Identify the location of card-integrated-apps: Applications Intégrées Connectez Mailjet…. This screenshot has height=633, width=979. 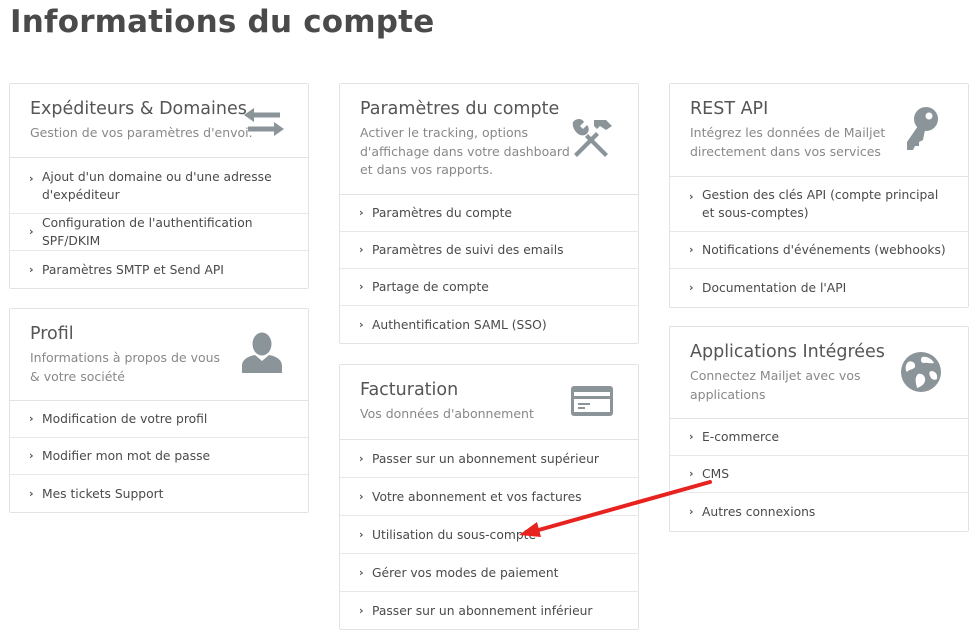
(819, 429).